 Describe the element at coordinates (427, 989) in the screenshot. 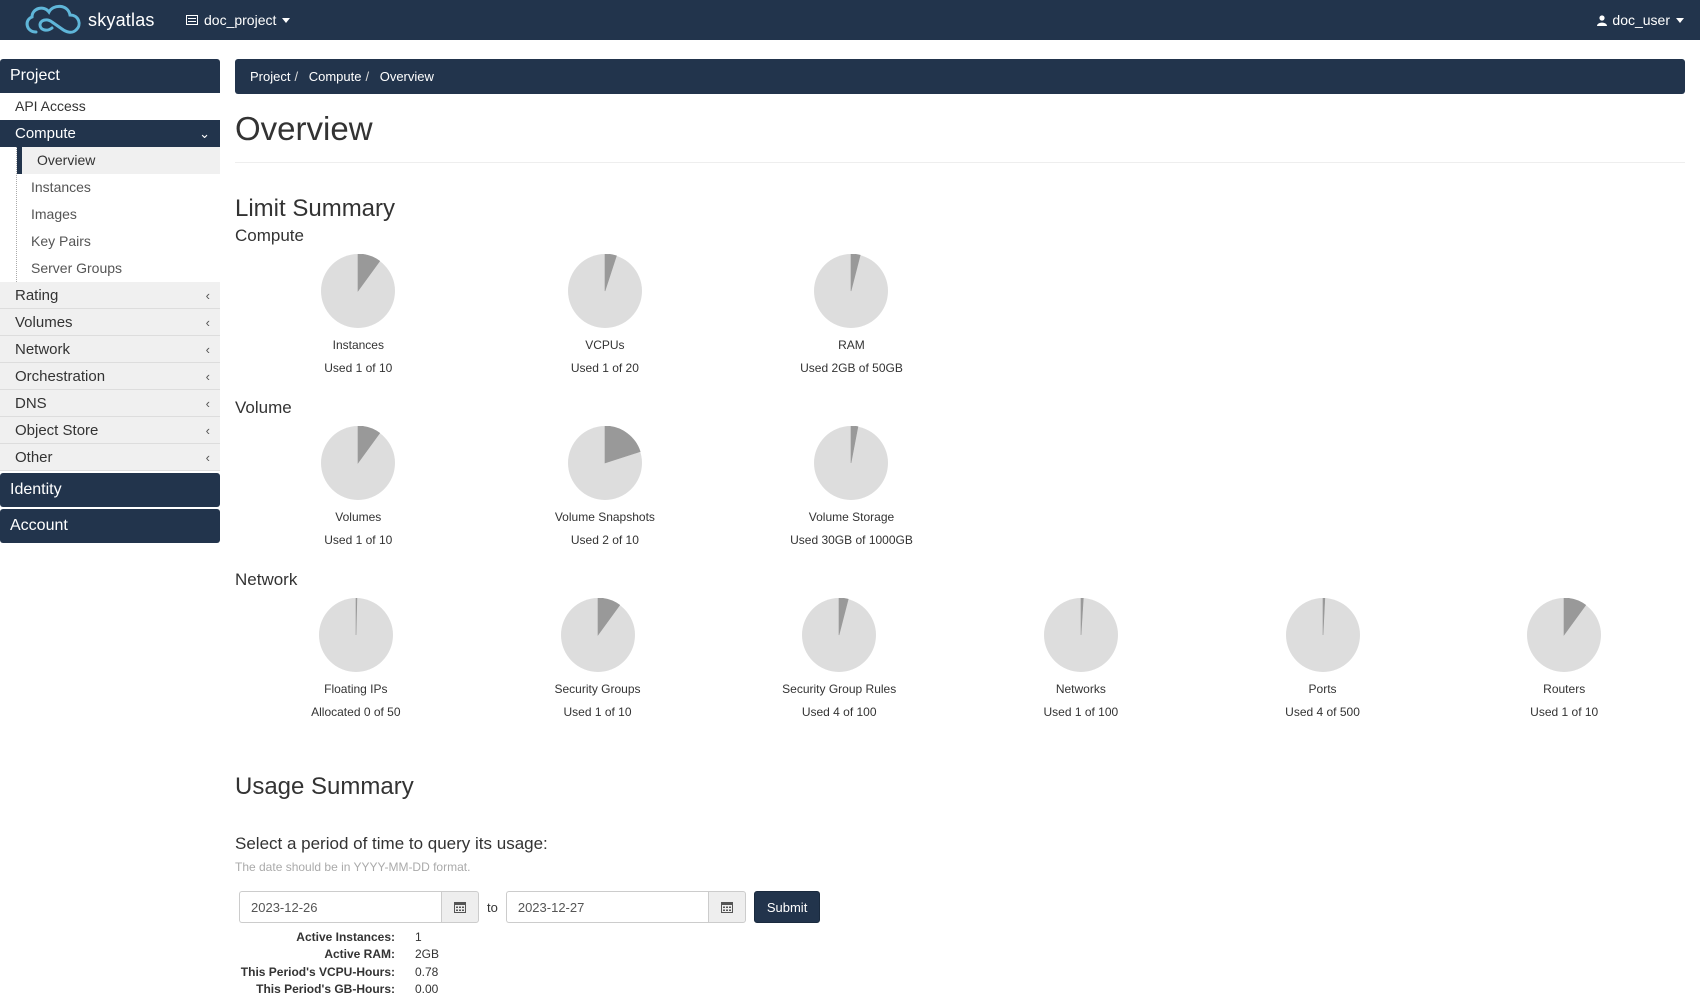

I see `stat-value: 0.00` at that location.